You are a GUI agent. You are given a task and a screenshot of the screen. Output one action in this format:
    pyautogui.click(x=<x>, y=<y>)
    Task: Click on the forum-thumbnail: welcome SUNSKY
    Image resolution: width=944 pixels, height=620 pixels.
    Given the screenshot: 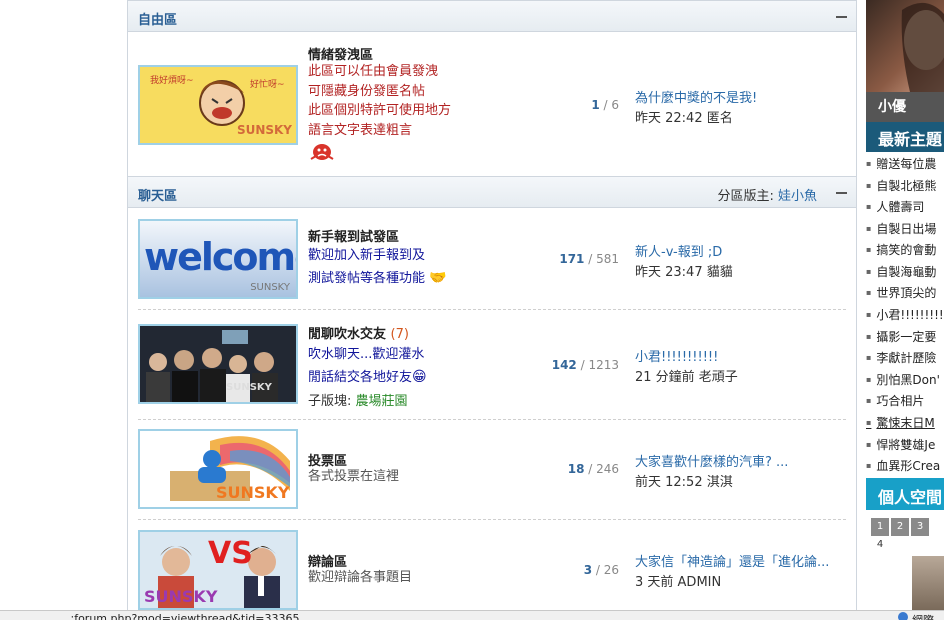 What is the action you would take?
    pyautogui.click(x=218, y=259)
    